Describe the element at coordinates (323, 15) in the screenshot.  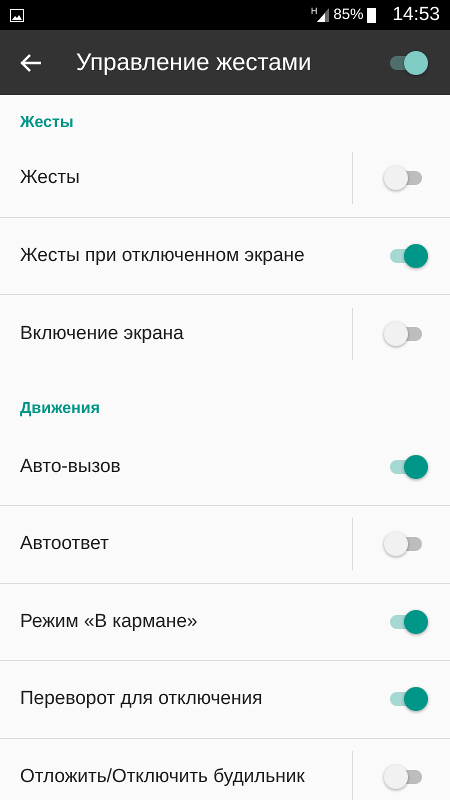
I see `signal-icon` at that location.